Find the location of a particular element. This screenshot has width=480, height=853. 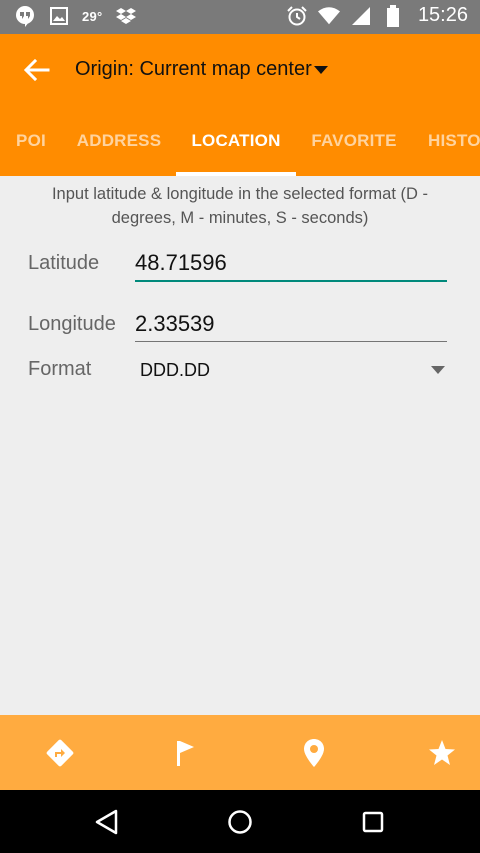

flag-button is located at coordinates (186, 752).